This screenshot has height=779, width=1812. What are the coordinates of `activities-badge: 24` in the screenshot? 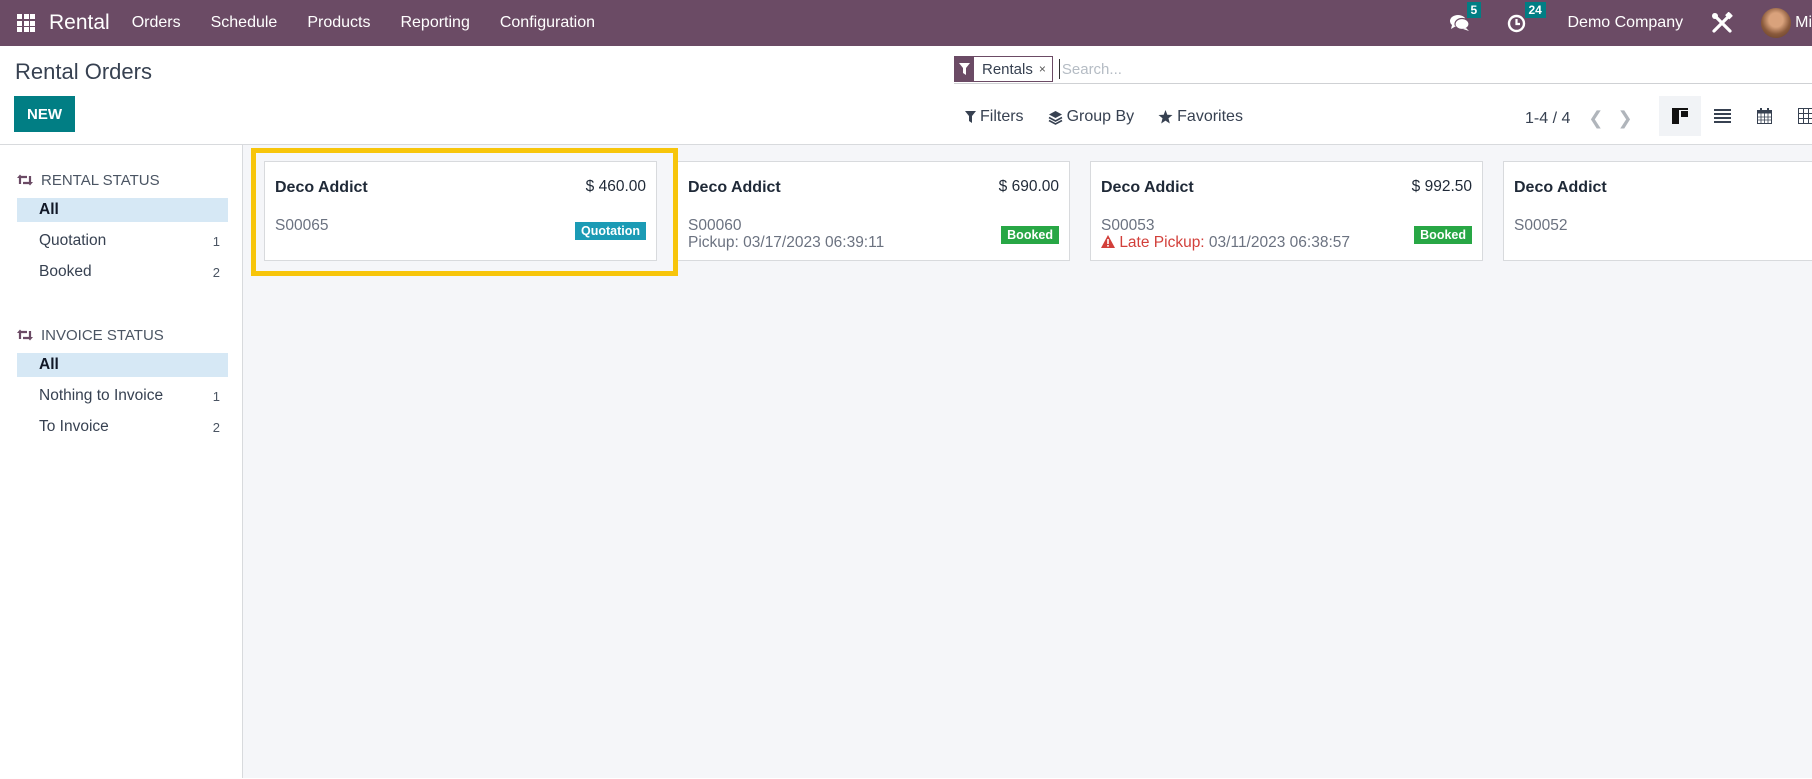 It's located at (1535, 9).